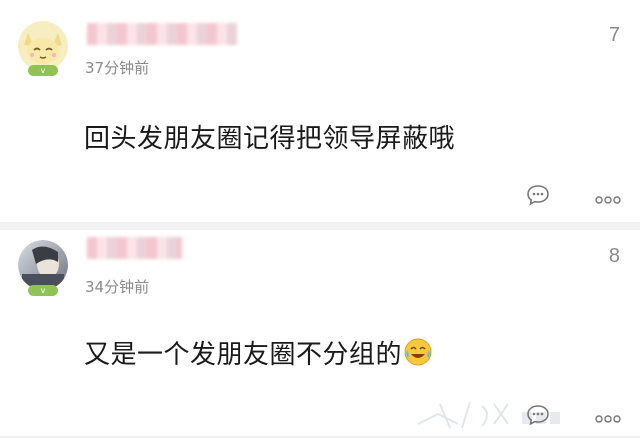  I want to click on floor-number: 8, so click(614, 256).